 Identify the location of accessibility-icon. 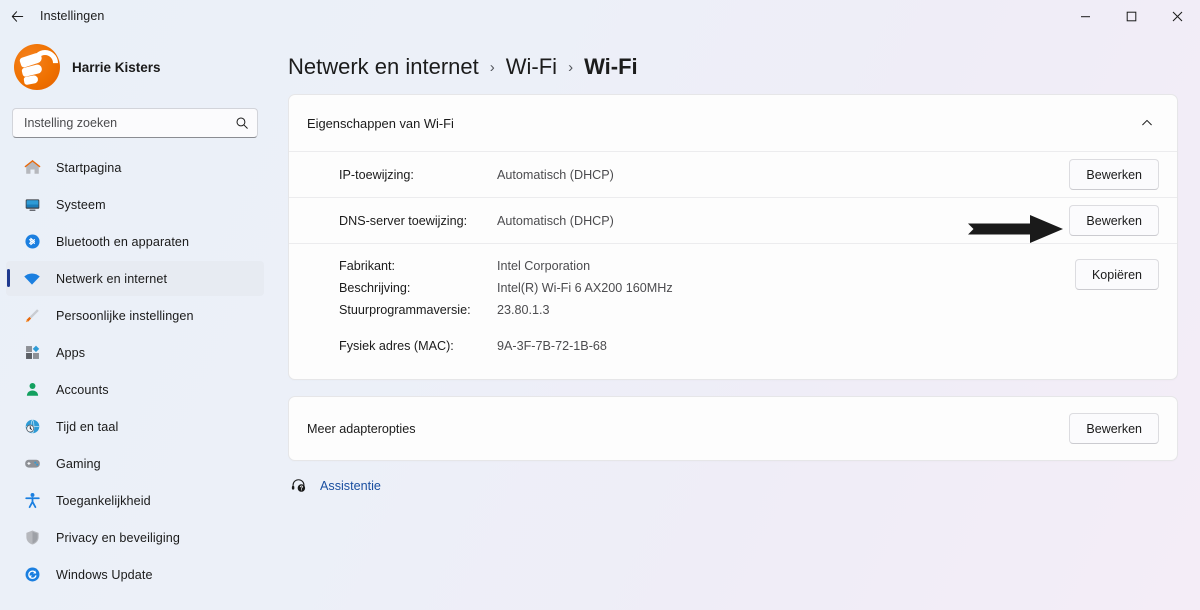
(32, 501).